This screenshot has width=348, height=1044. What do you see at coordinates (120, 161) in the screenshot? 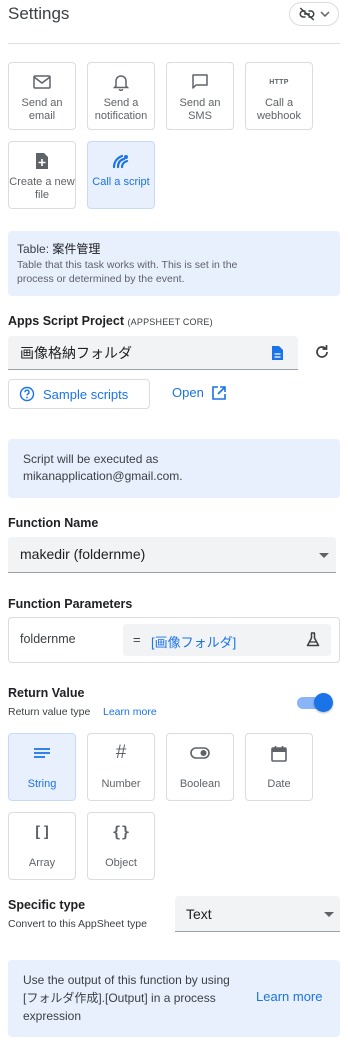
I see `apps-script-icon` at bounding box center [120, 161].